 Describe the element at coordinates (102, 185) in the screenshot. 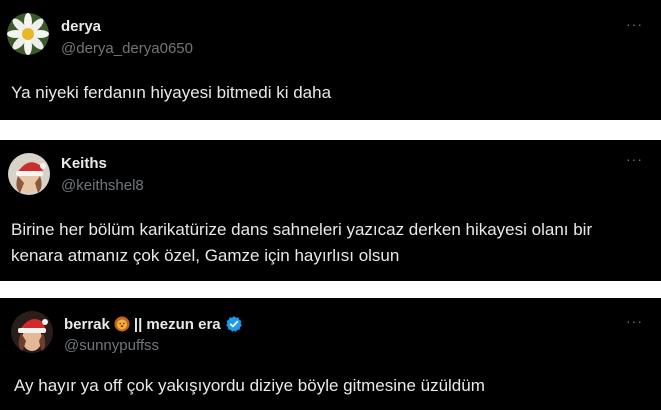

I see `user-handle: @keithshel8` at that location.